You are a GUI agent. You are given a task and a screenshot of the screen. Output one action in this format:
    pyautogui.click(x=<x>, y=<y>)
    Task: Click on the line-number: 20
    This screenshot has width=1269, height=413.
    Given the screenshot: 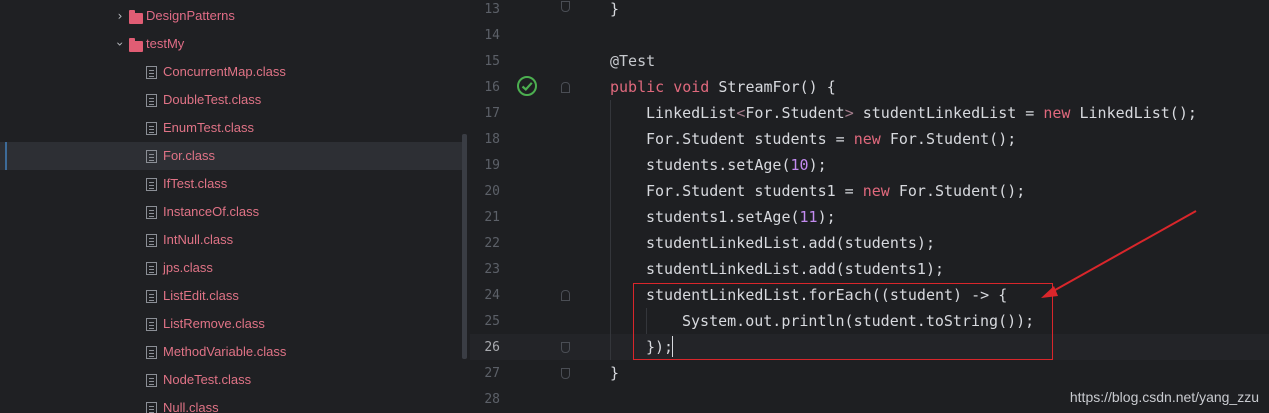 What is the action you would take?
    pyautogui.click(x=492, y=191)
    